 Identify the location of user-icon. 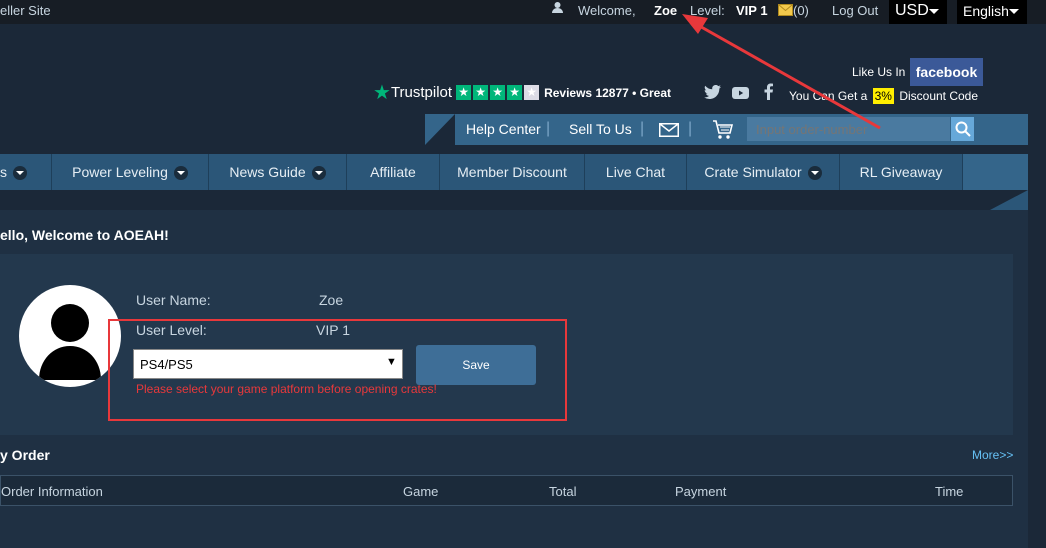
(557, 9).